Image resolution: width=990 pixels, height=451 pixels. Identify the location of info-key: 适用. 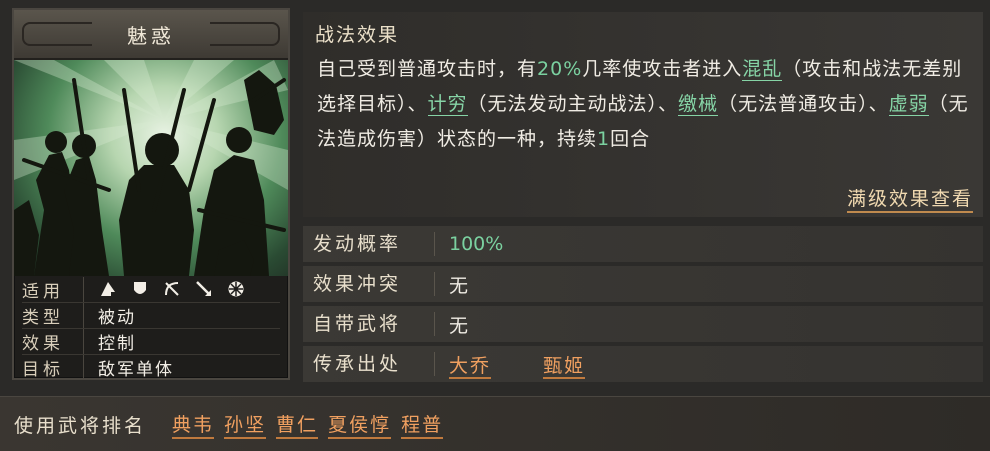
(53, 289).